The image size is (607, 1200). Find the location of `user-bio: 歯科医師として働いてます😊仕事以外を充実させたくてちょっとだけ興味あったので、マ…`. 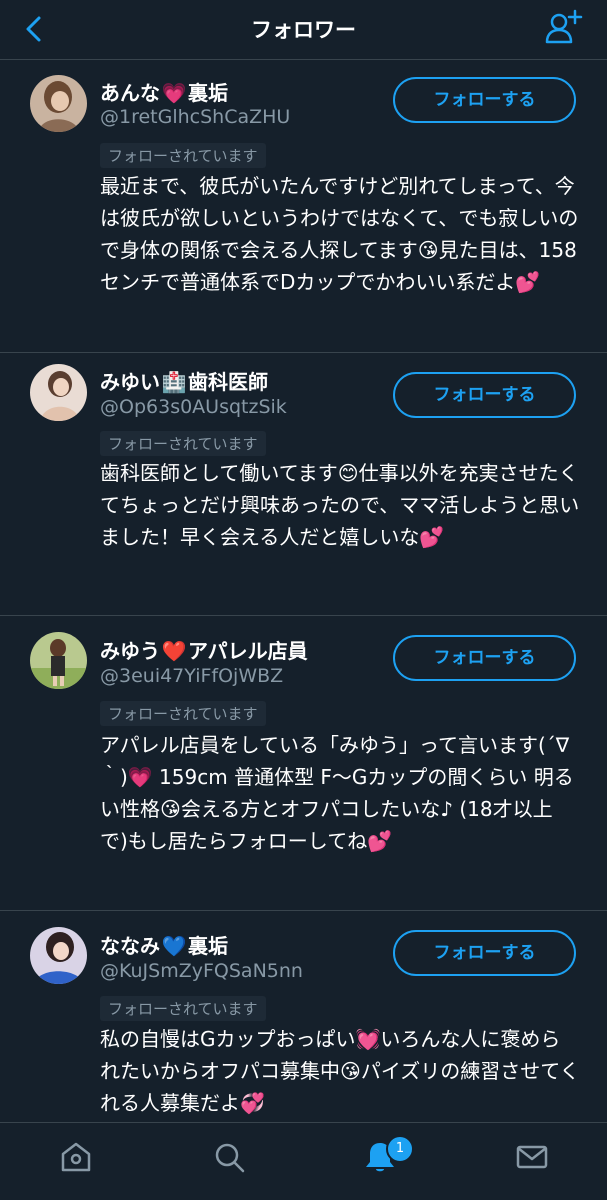

user-bio: 歯科医師として働いてます😊仕事以外を充実させたくてちょっとだけ興味あったので、マ… is located at coordinates (340, 505).